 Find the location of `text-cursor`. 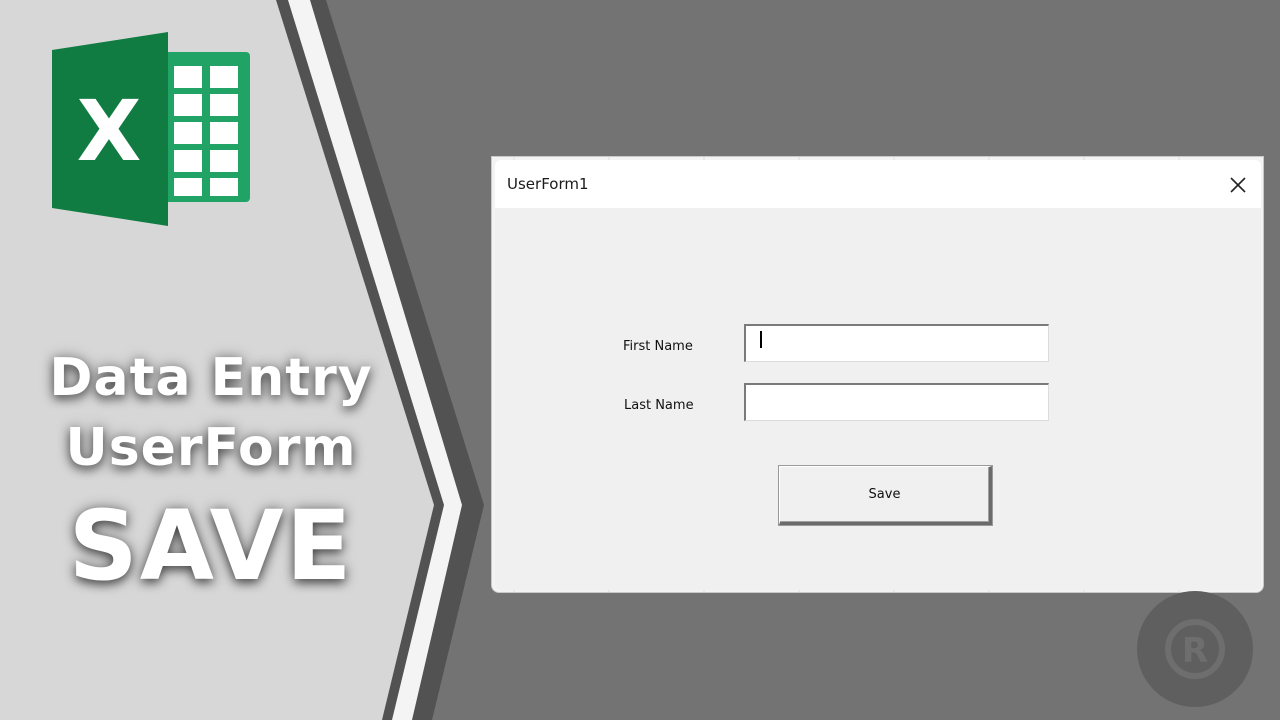

text-cursor is located at coordinates (761, 339).